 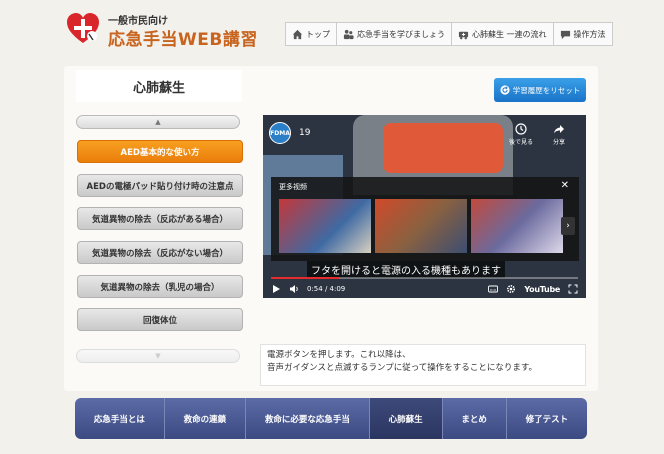 What do you see at coordinates (547, 418) in the screenshot?
I see `bottom-nav-final-test: 修了テスト` at bounding box center [547, 418].